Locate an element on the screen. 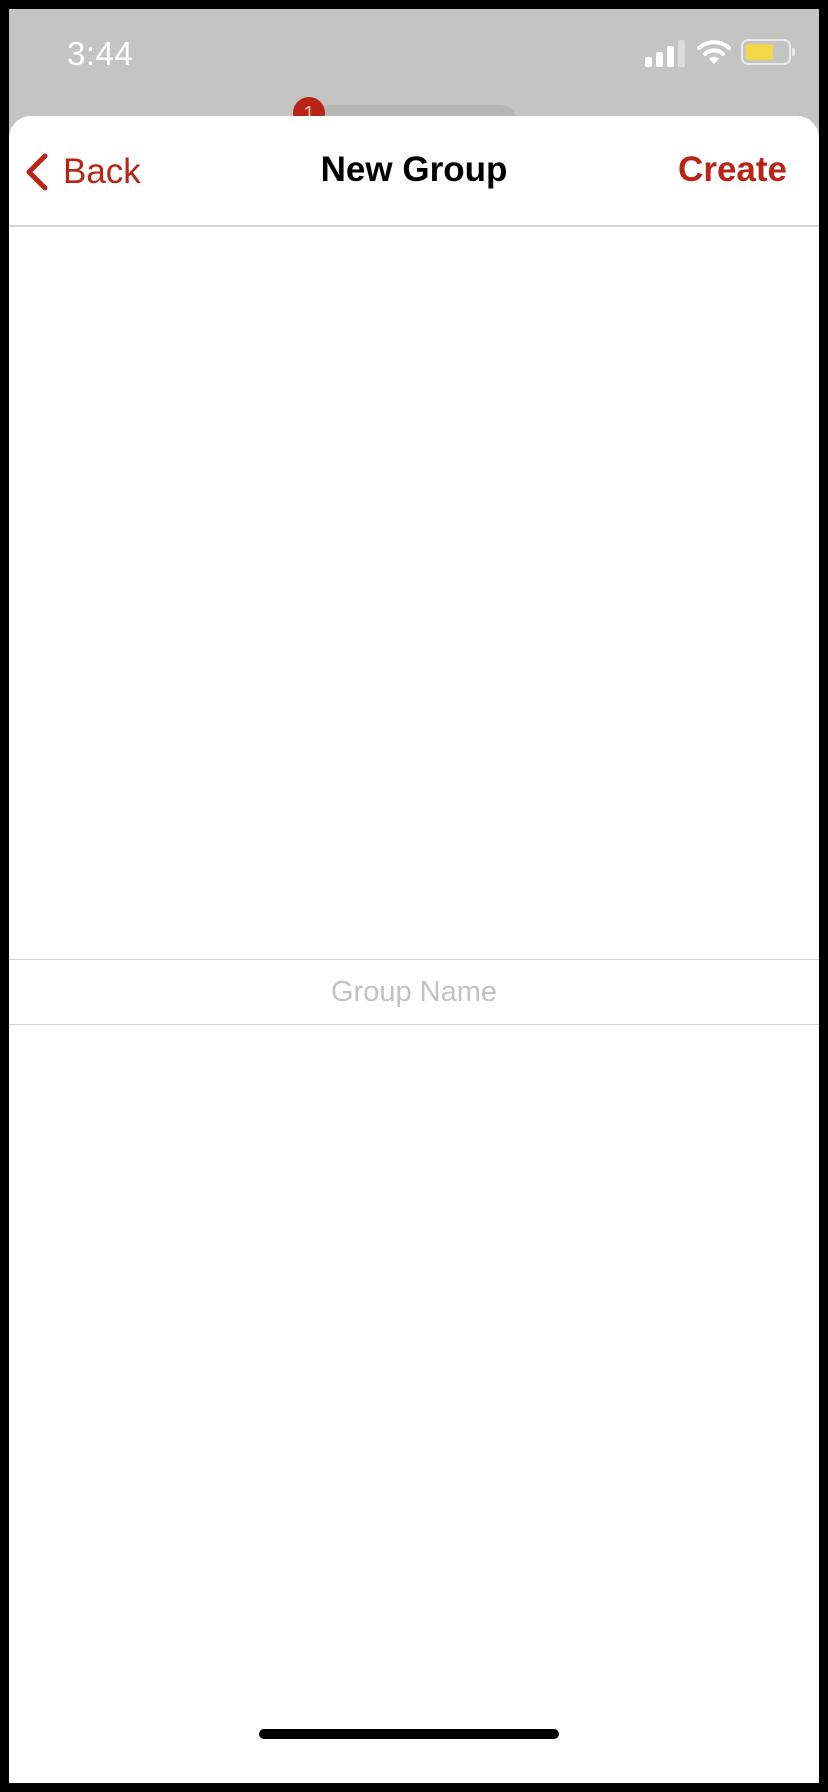 The height and width of the screenshot is (1792, 828). group-name-input is located at coordinates (414, 992).